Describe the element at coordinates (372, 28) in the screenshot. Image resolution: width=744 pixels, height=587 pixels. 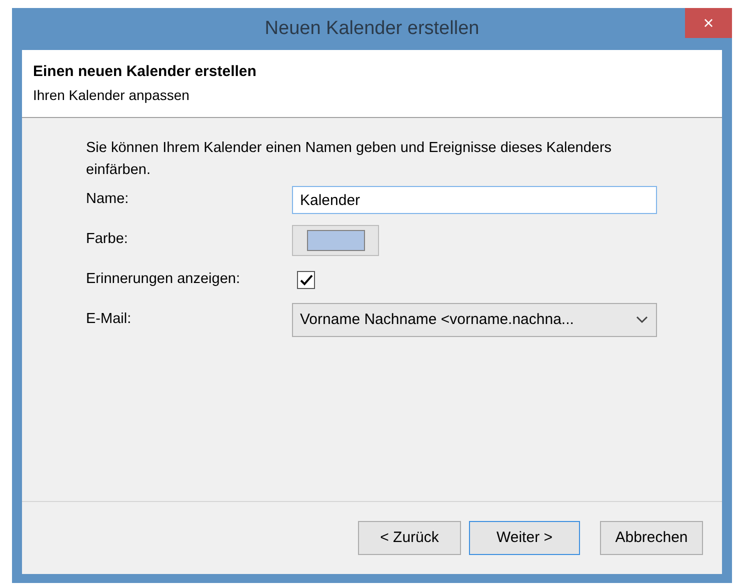
I see `window-title: Neuen Kalender erstellen` at that location.